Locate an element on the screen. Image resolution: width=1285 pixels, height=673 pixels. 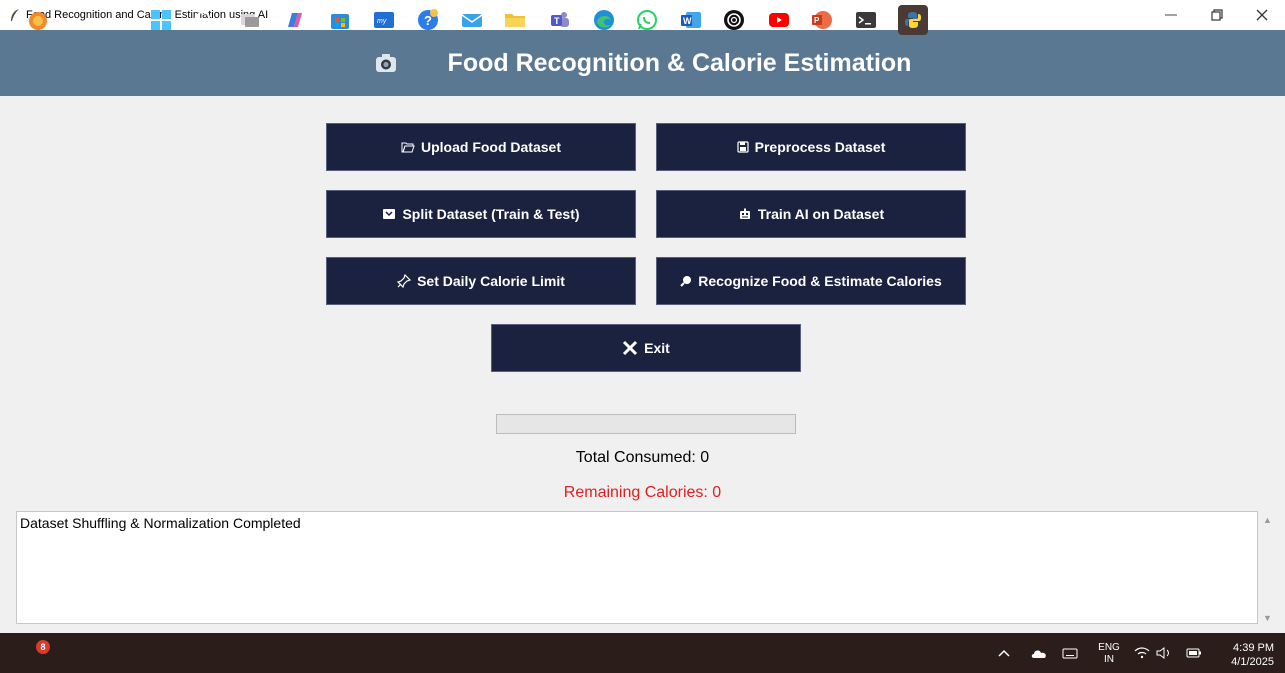
start-icon is located at coordinates (161, 20).